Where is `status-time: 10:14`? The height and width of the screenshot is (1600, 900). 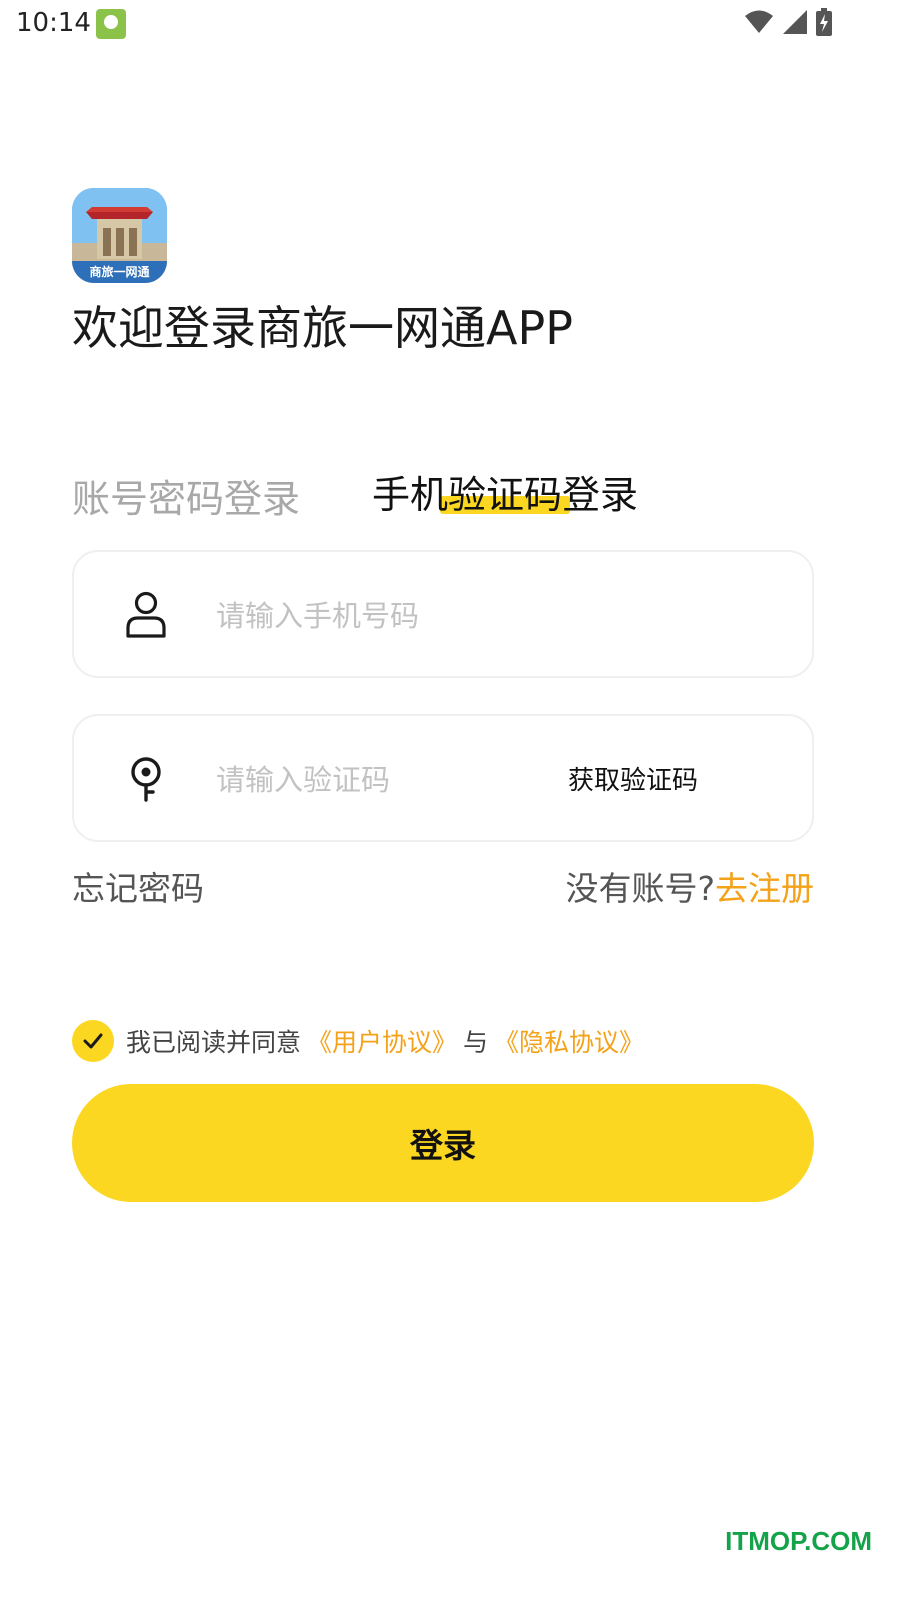 status-time: 10:14 is located at coordinates (53, 23).